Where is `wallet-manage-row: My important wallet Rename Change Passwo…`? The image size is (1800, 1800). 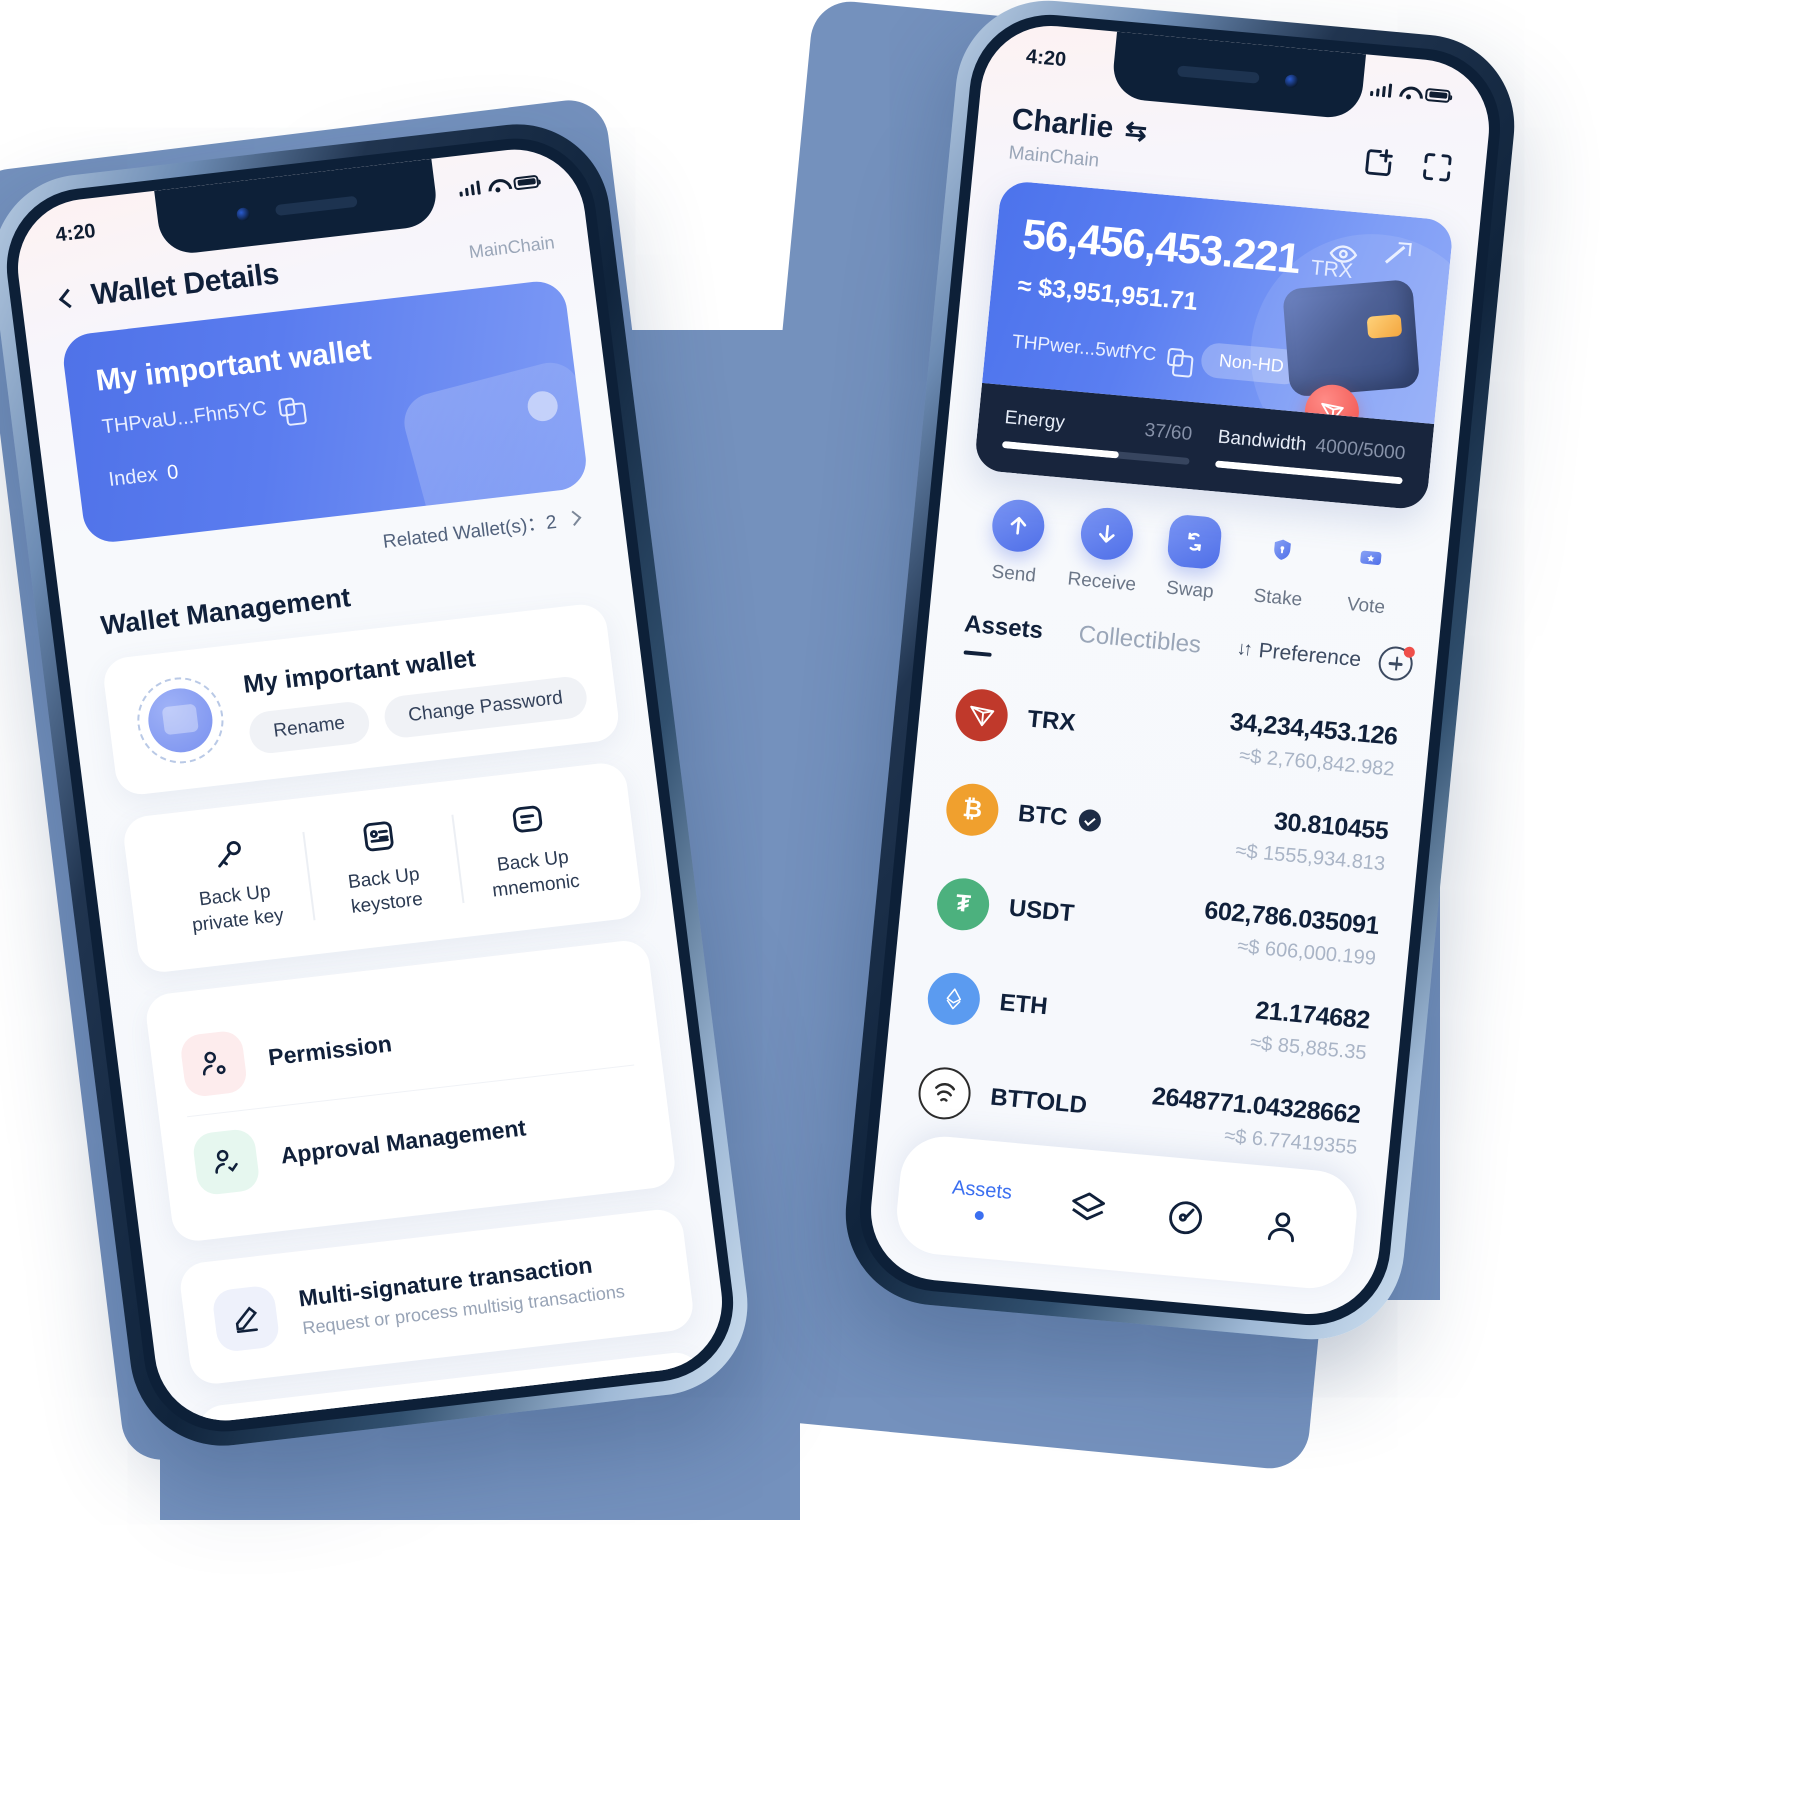 wallet-manage-row: My important wallet Rename Change Passwo… is located at coordinates (361, 699).